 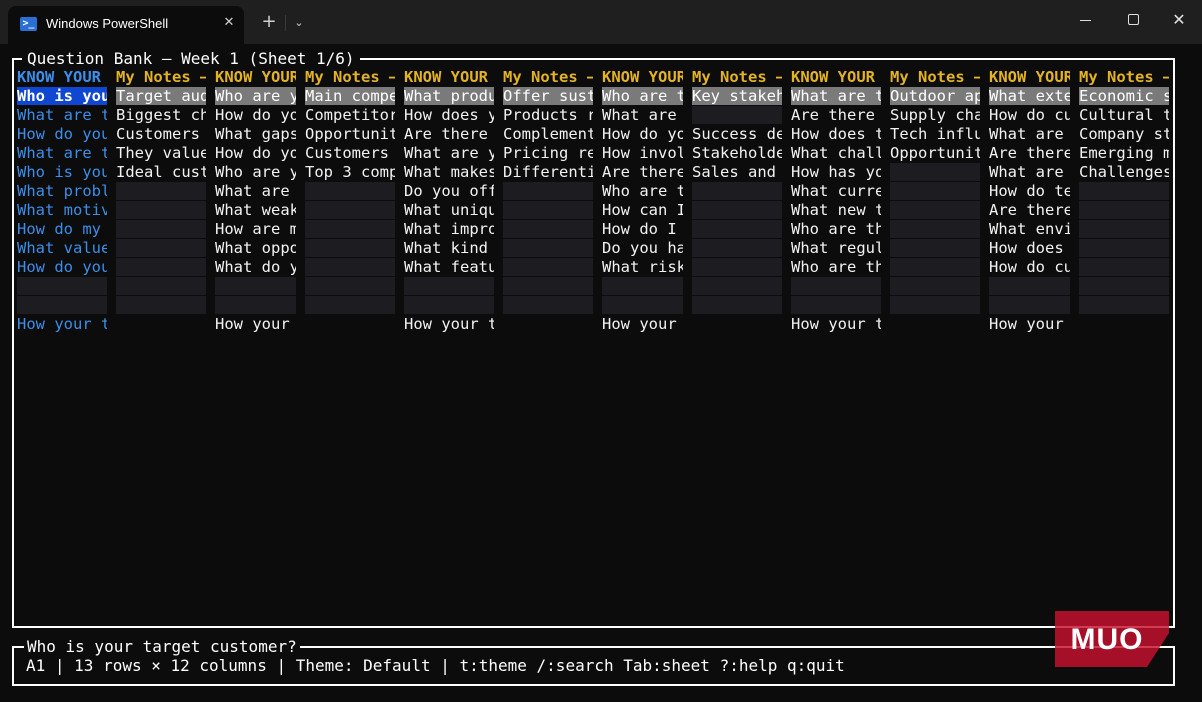 I want to click on close-tab-icon: ✕, so click(x=229, y=23).